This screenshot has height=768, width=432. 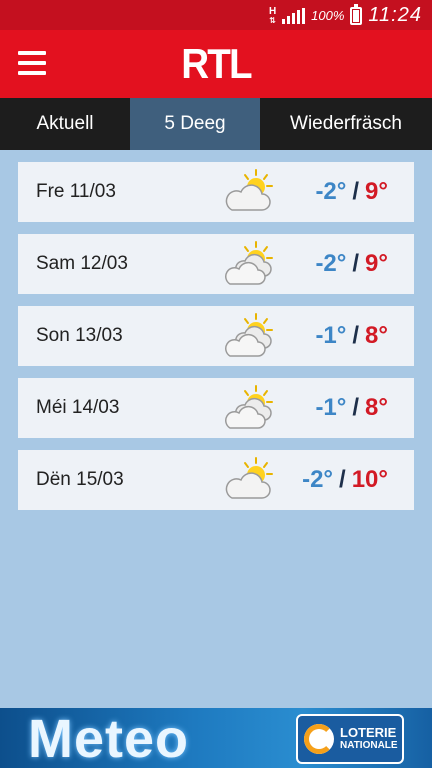 I want to click on battery-percent: 100%, so click(x=328, y=15).